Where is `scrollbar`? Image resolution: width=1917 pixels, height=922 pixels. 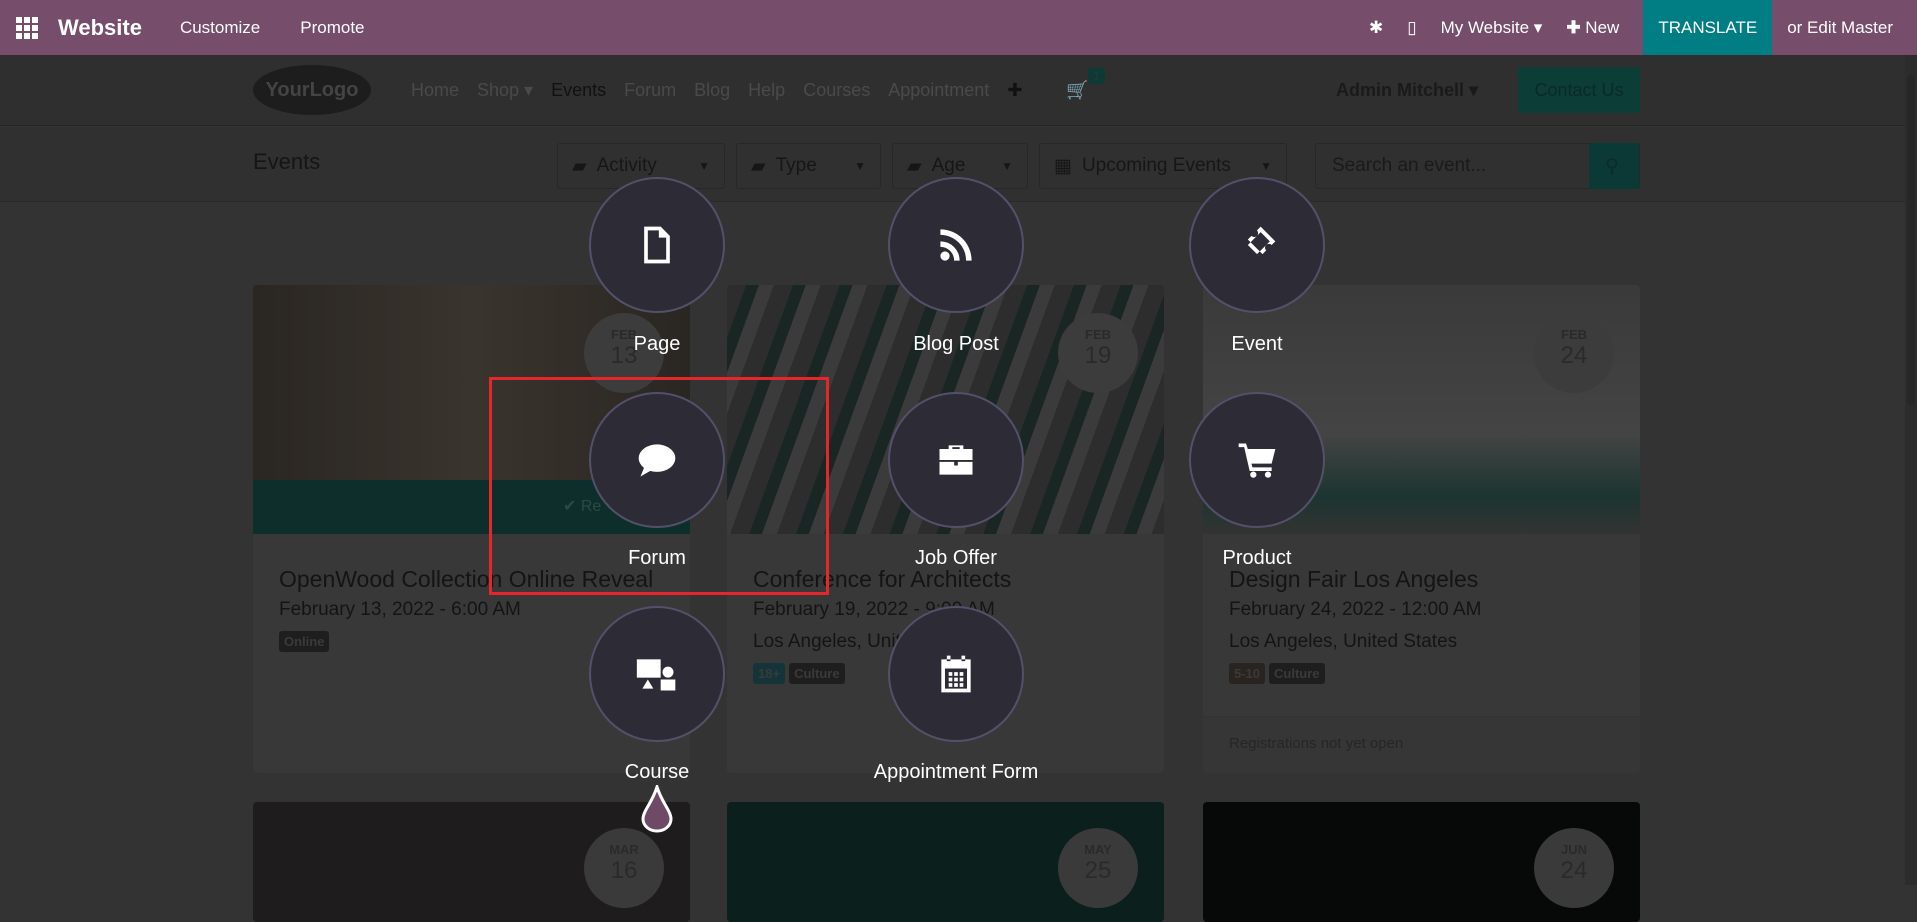 scrollbar is located at coordinates (1911, 470).